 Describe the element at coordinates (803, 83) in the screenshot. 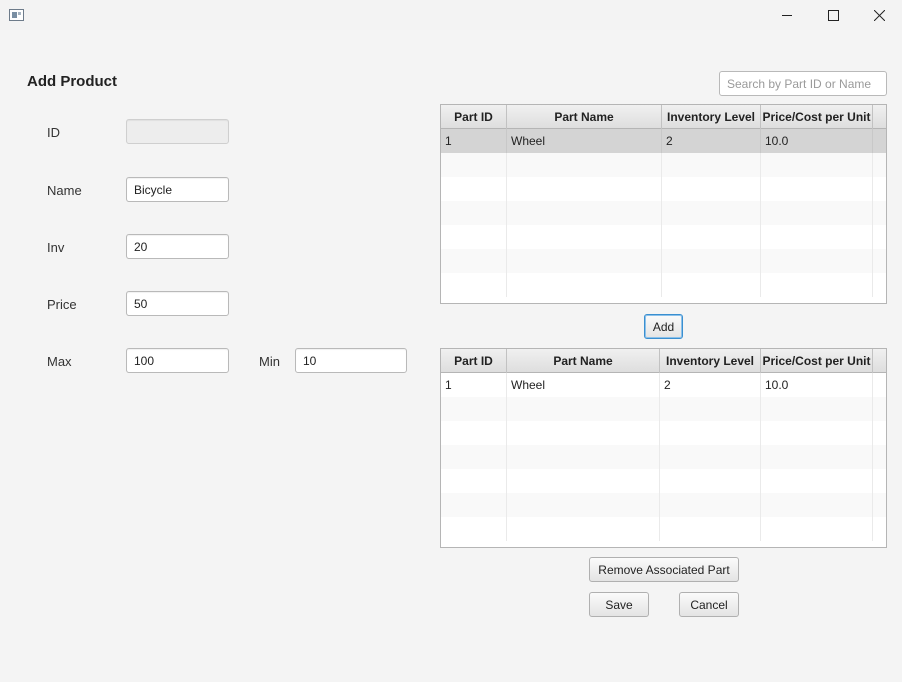

I see `part-search-input` at that location.